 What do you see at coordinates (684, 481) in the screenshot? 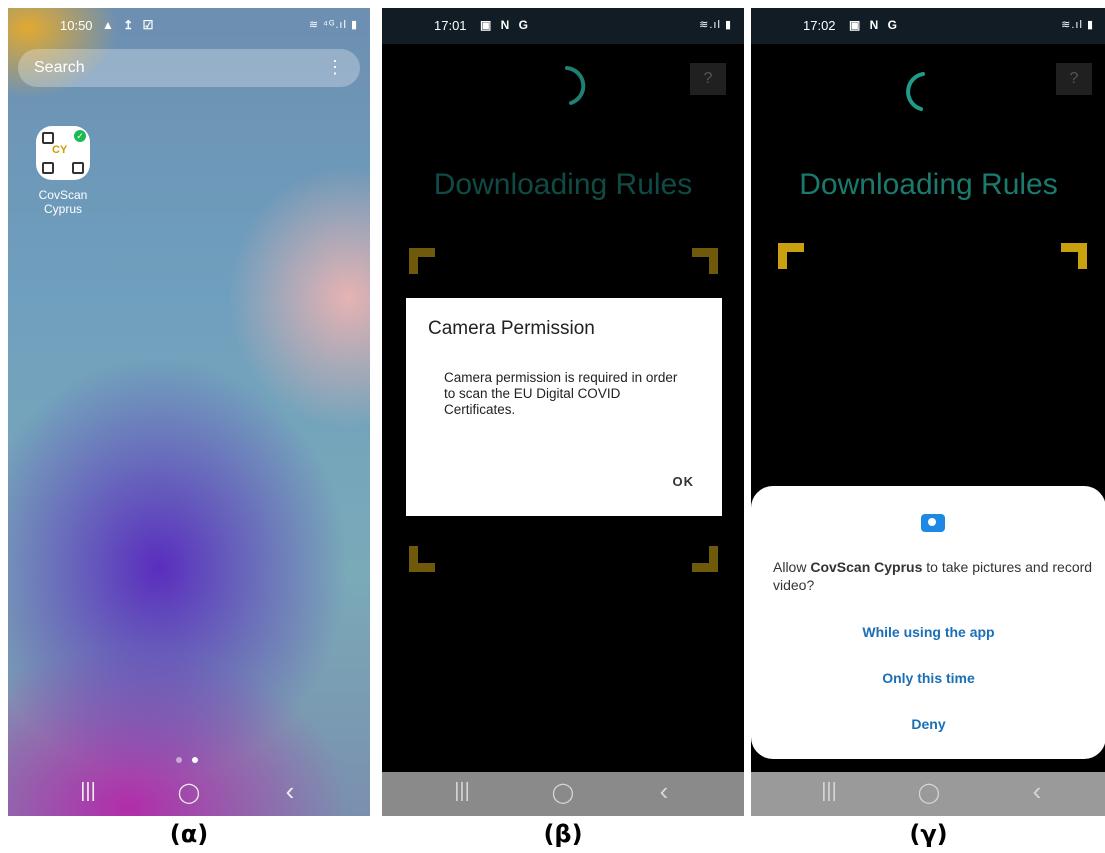
I see `ok-button: OK` at bounding box center [684, 481].